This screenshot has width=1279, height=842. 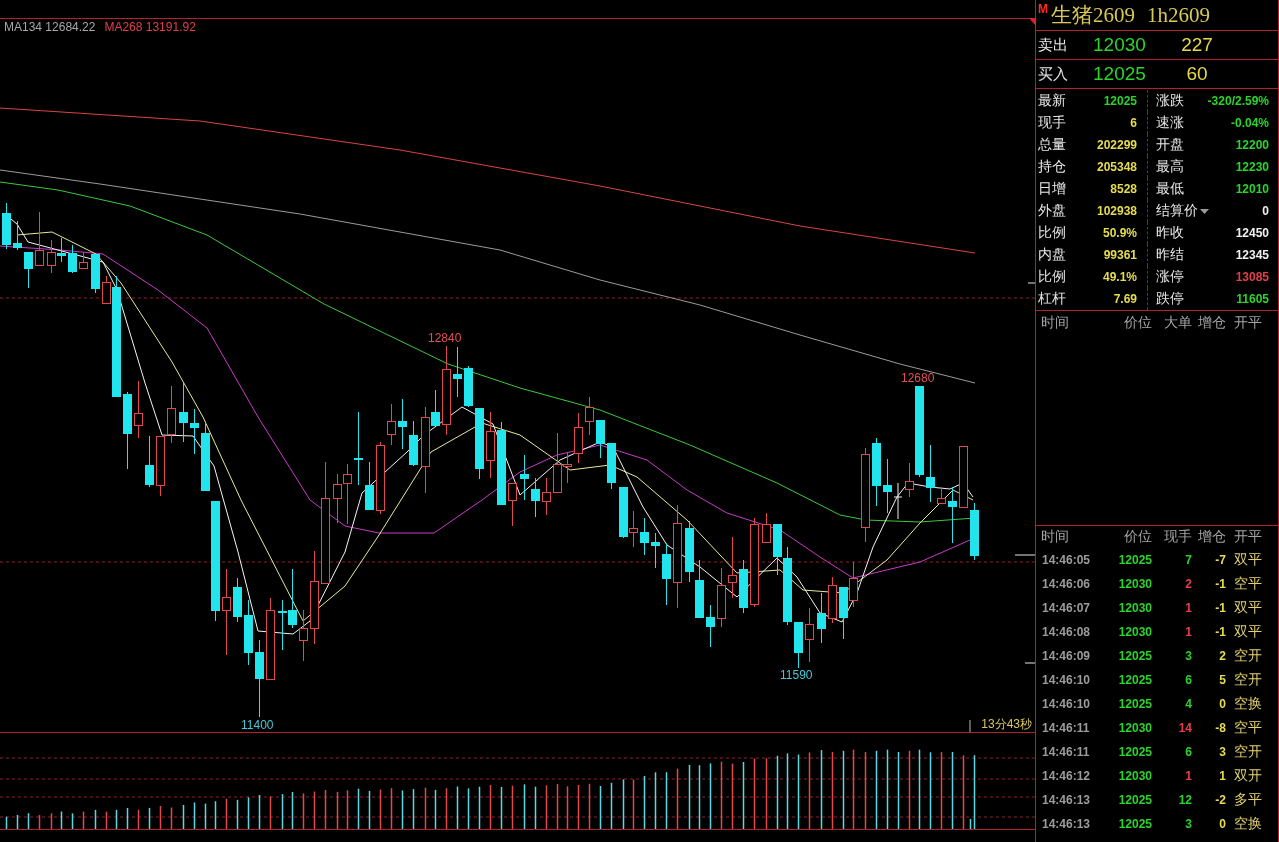 I want to click on bid-price: 12025, so click(x=1120, y=74).